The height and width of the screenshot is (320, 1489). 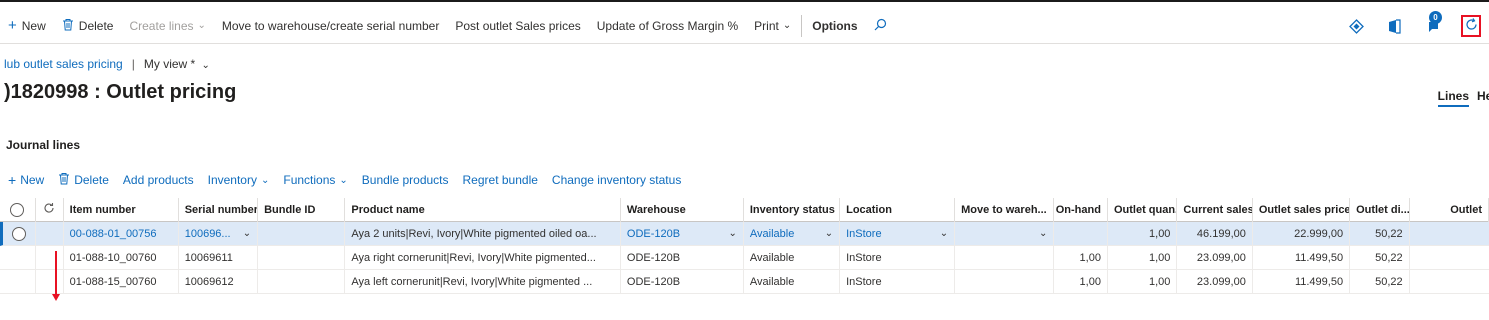 I want to click on header-item-number: Item number, so click(x=121, y=209).